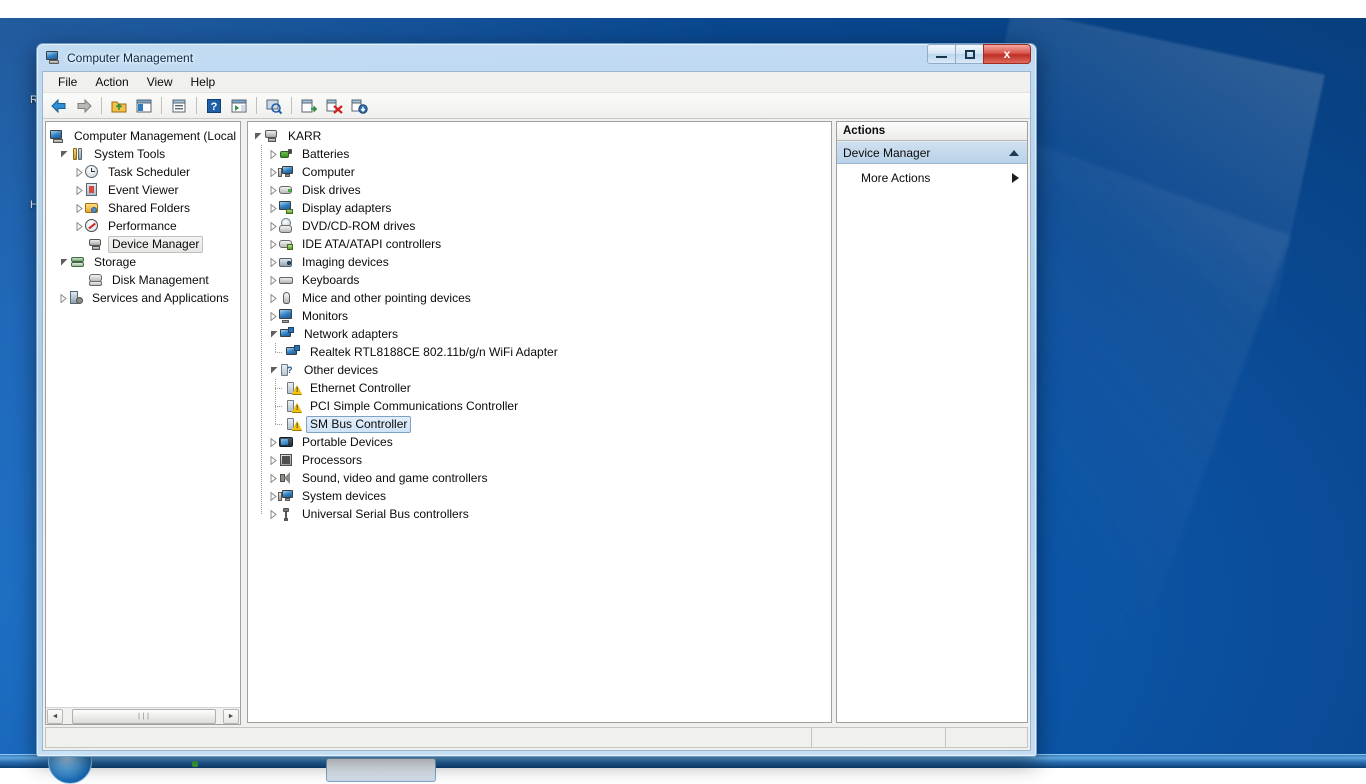 The image size is (1366, 784). What do you see at coordinates (59, 106) in the screenshot?
I see `back-button` at bounding box center [59, 106].